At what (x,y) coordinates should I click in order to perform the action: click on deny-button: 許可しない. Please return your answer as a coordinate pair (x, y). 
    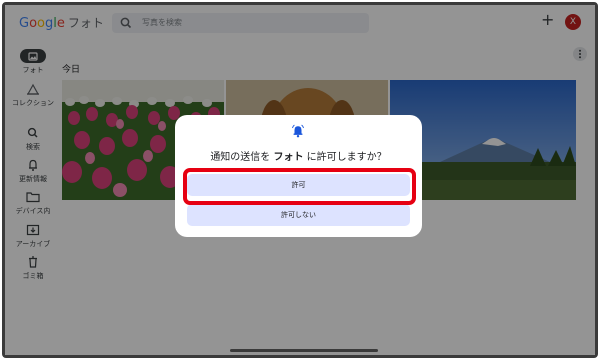
    Looking at the image, I should click on (298, 215).